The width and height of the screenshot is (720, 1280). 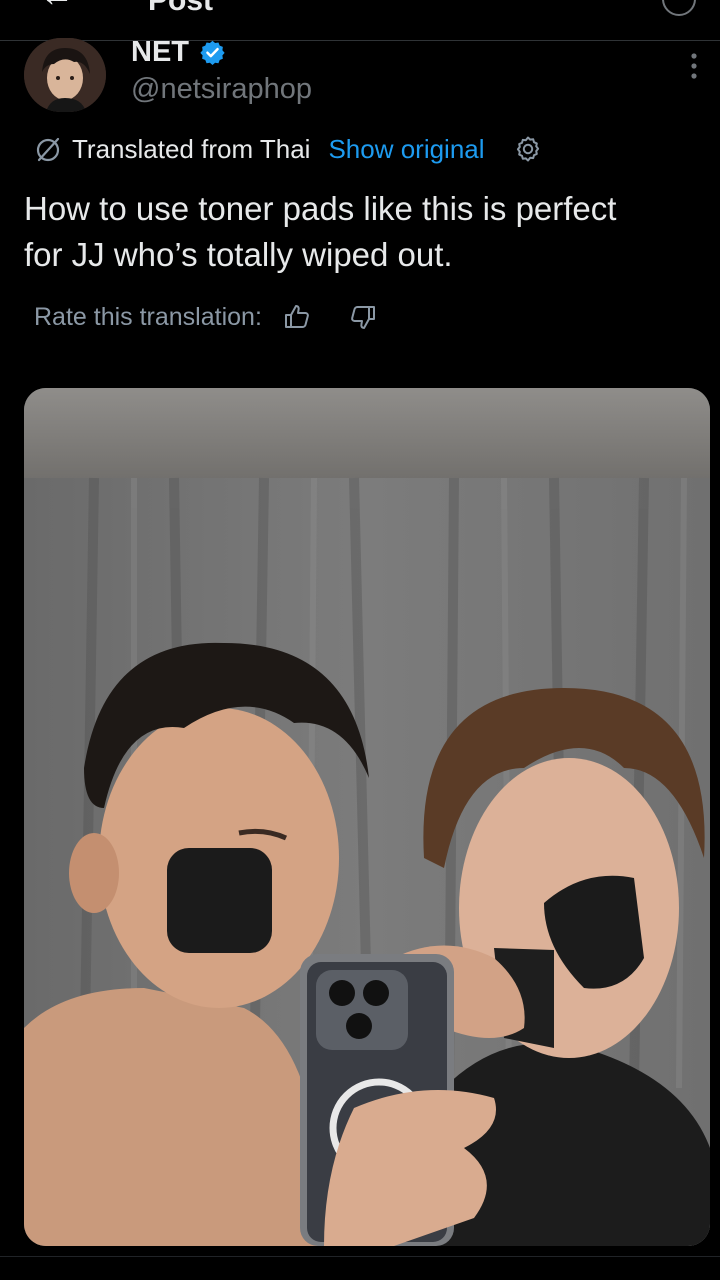 I want to click on author-avatar, so click(x=65, y=75).